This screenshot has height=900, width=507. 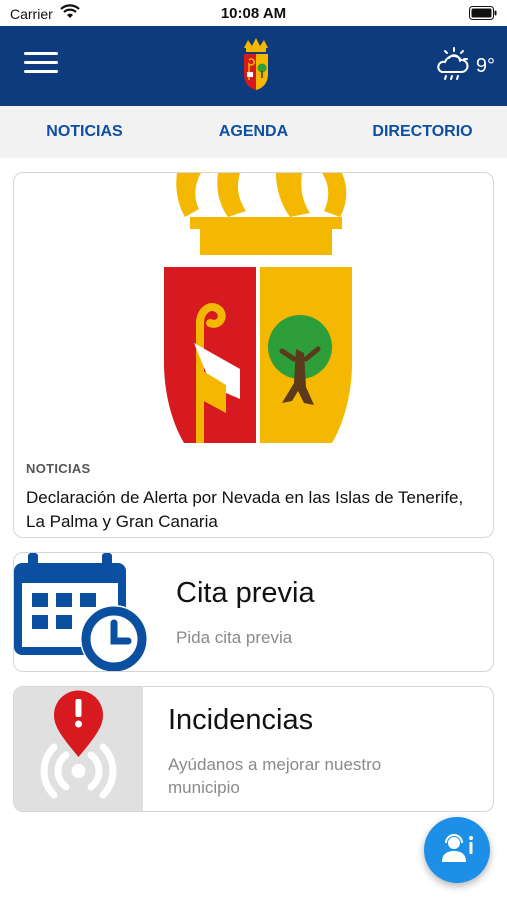 What do you see at coordinates (485, 66) in the screenshot?
I see `temperature-label: 9°` at bounding box center [485, 66].